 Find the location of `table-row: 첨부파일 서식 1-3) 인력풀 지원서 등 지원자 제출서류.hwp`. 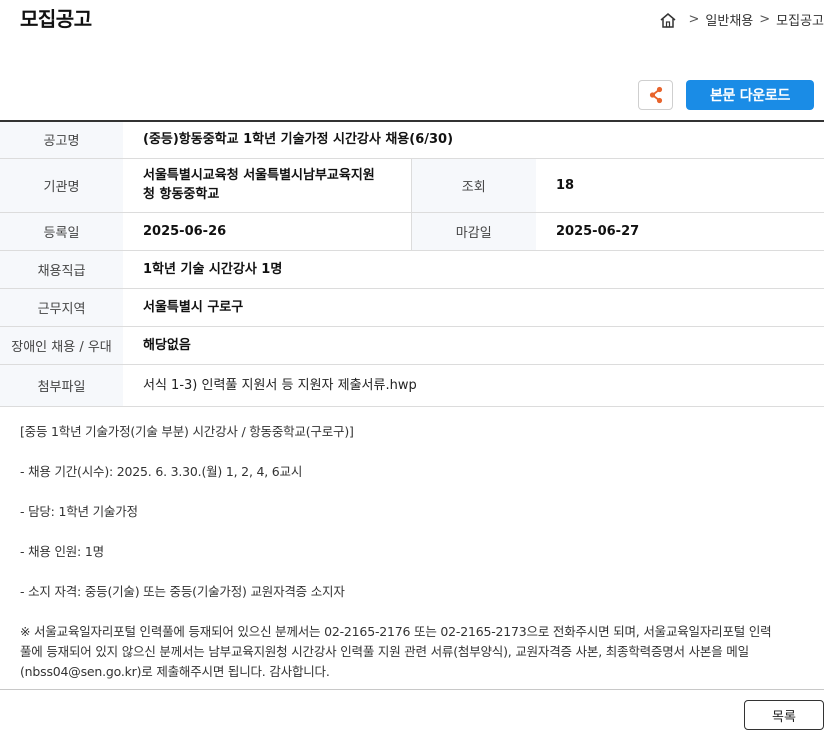

table-row: 첨부파일 서식 1-3) 인력풀 지원서 등 지원자 제출서류.hwp is located at coordinates (412, 385).